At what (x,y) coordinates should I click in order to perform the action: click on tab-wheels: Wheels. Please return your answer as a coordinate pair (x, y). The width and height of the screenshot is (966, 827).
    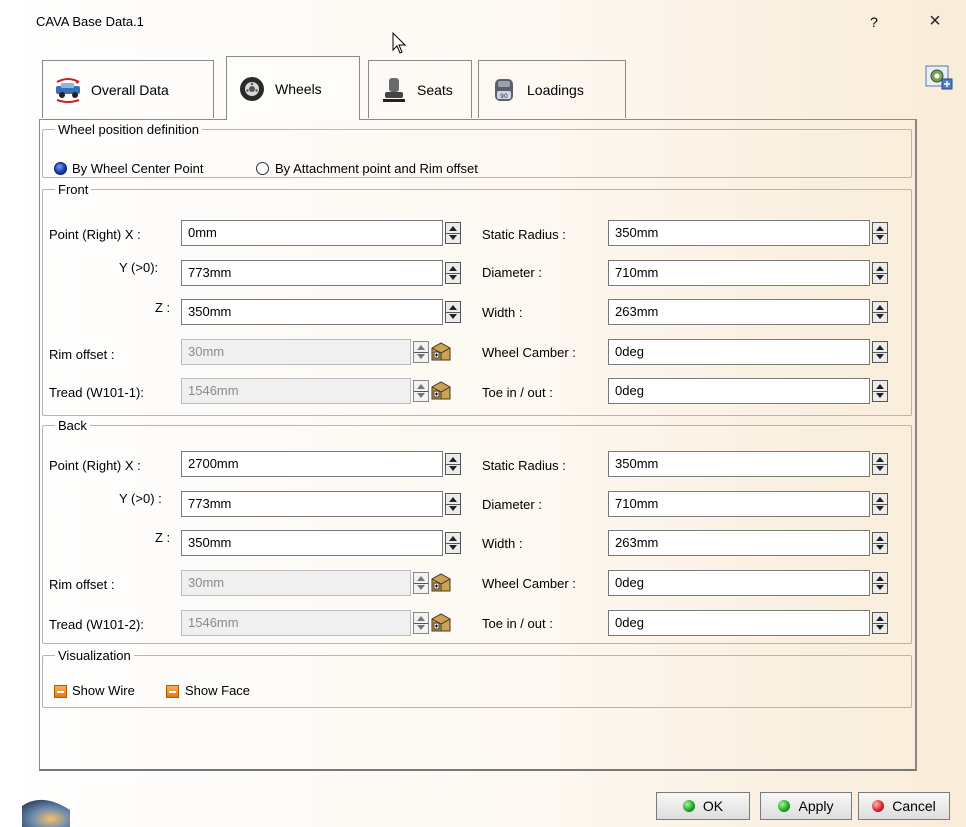
    Looking at the image, I should click on (293, 88).